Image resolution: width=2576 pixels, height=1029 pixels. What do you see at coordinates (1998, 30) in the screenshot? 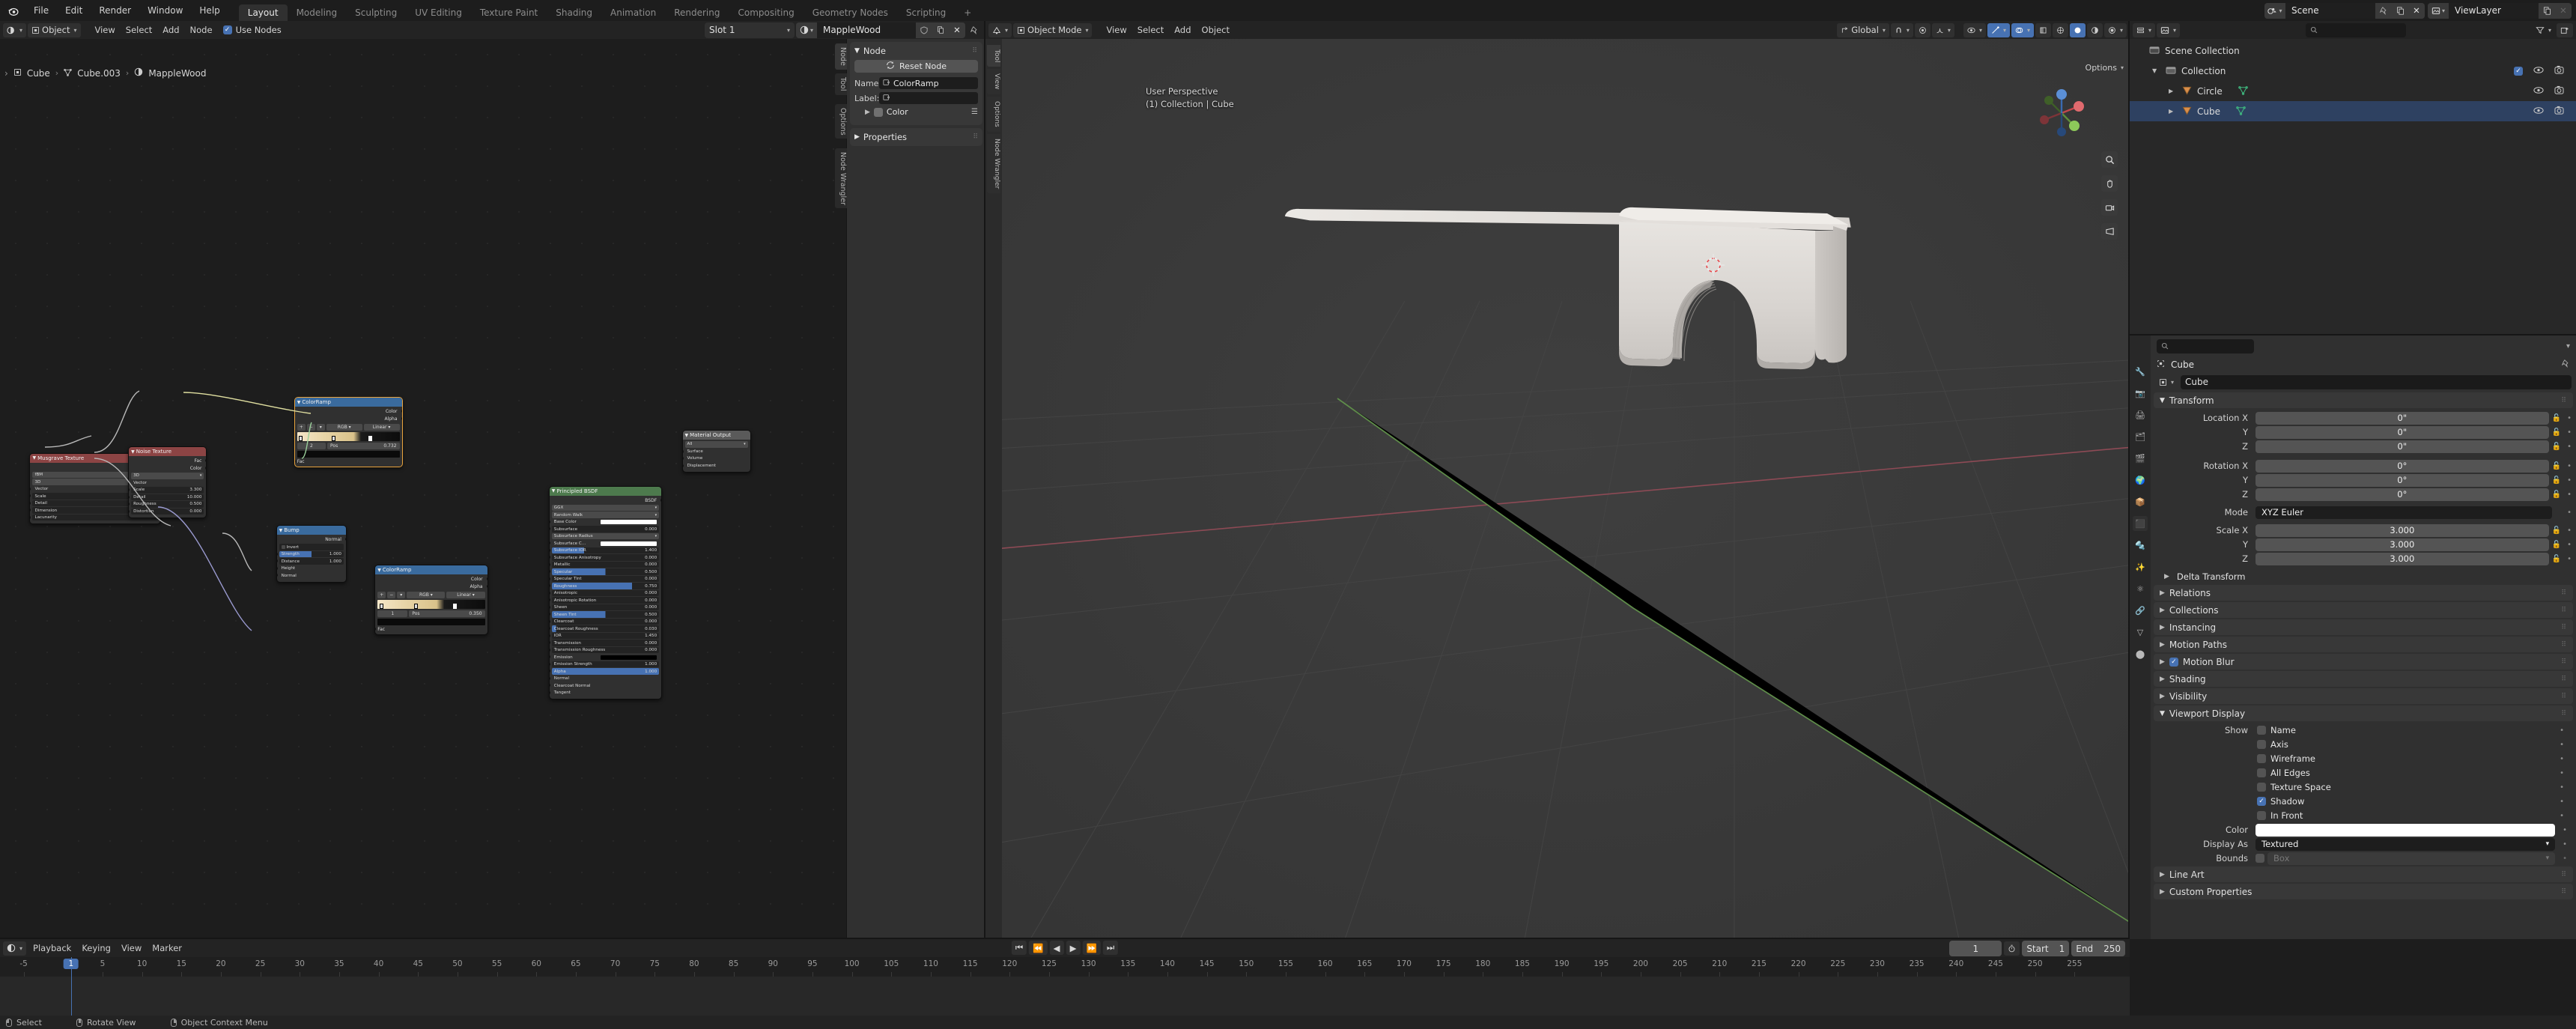
I see `show-gizmo-icon: ▾` at bounding box center [1998, 30].